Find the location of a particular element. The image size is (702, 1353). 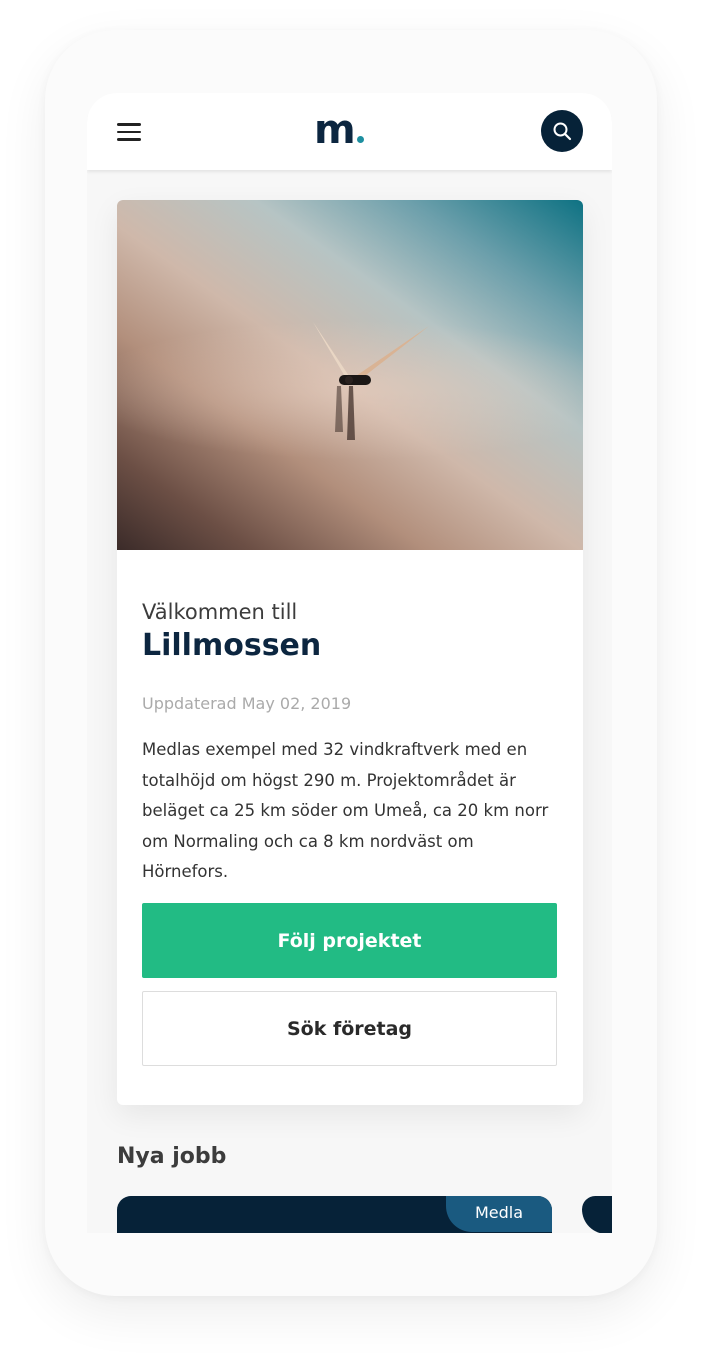

app-header: m is located at coordinates (349, 131).